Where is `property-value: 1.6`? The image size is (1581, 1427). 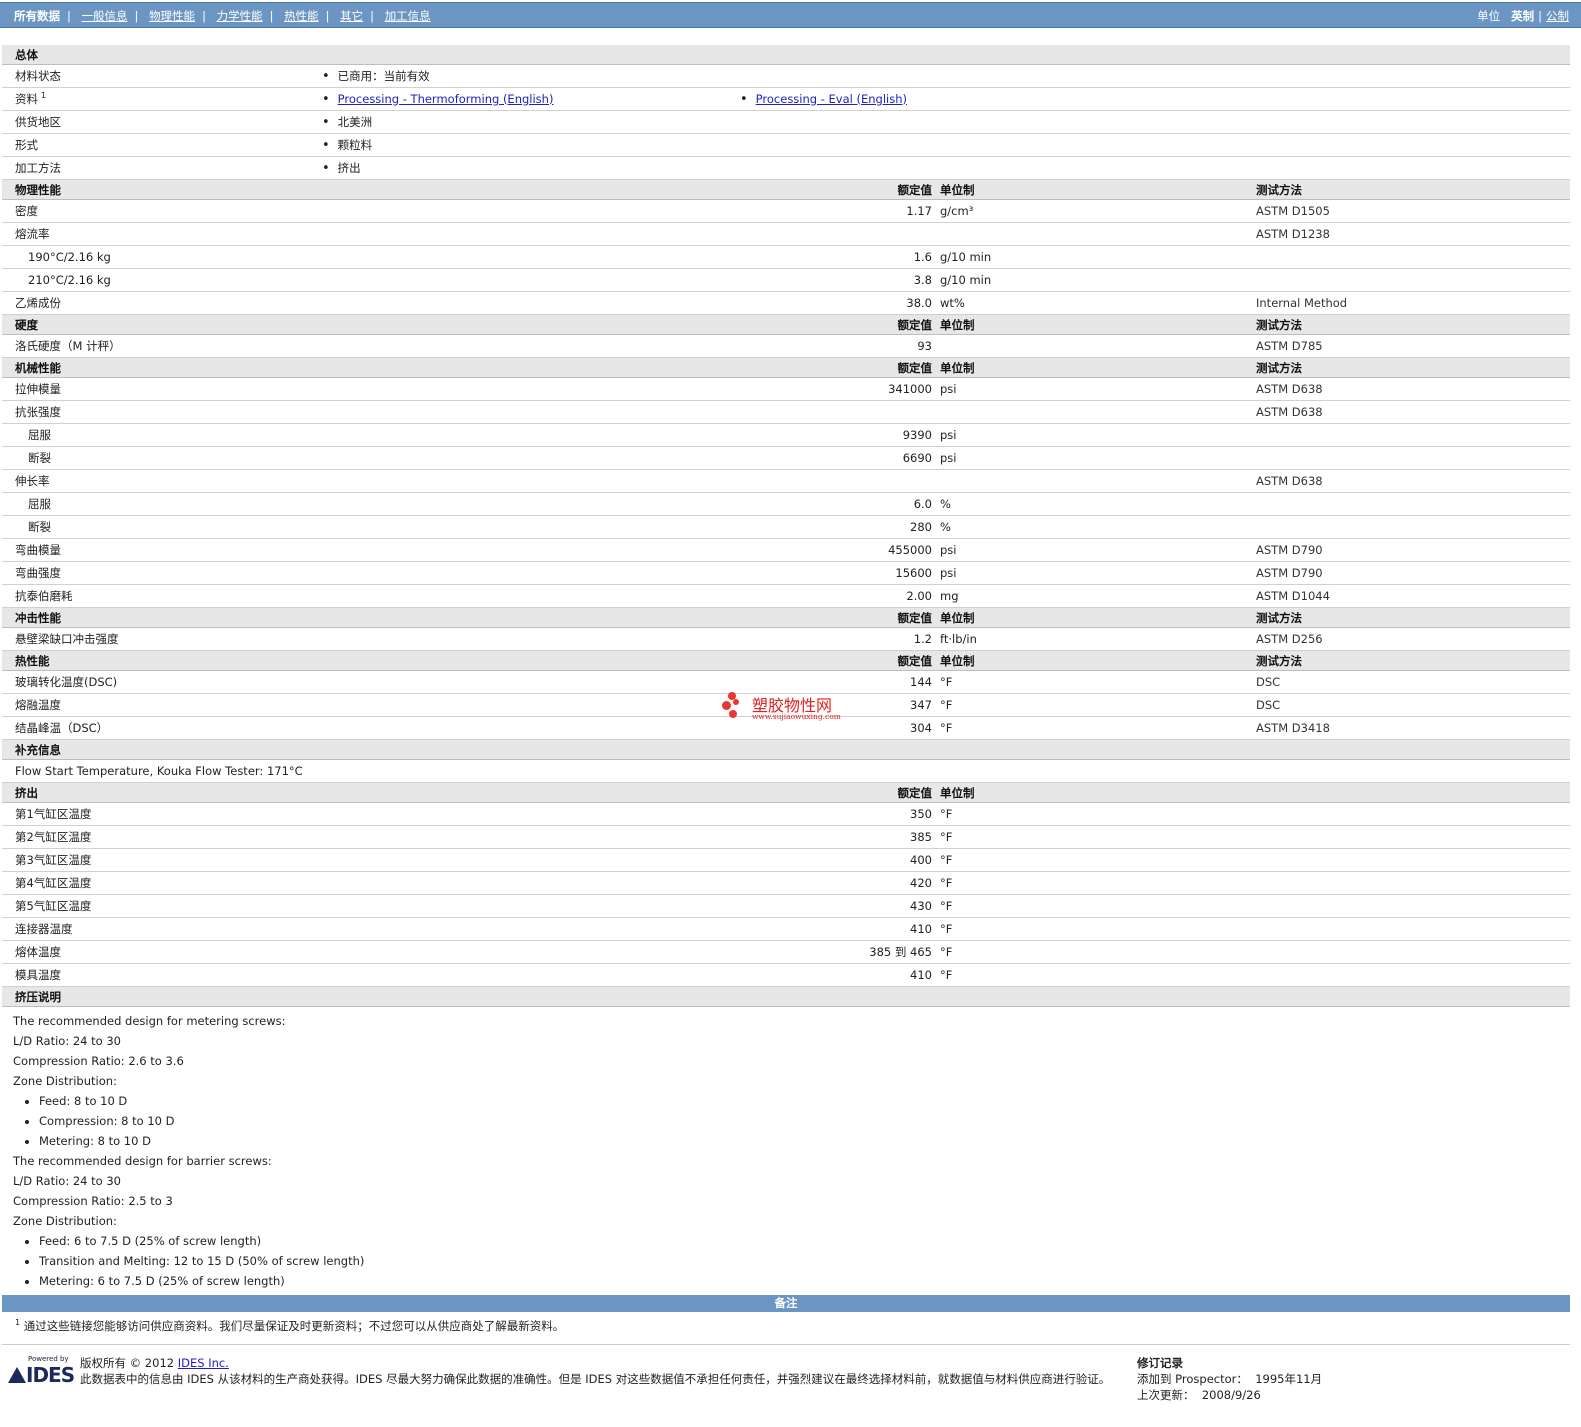
property-value: 1.6 is located at coordinates (840, 257).